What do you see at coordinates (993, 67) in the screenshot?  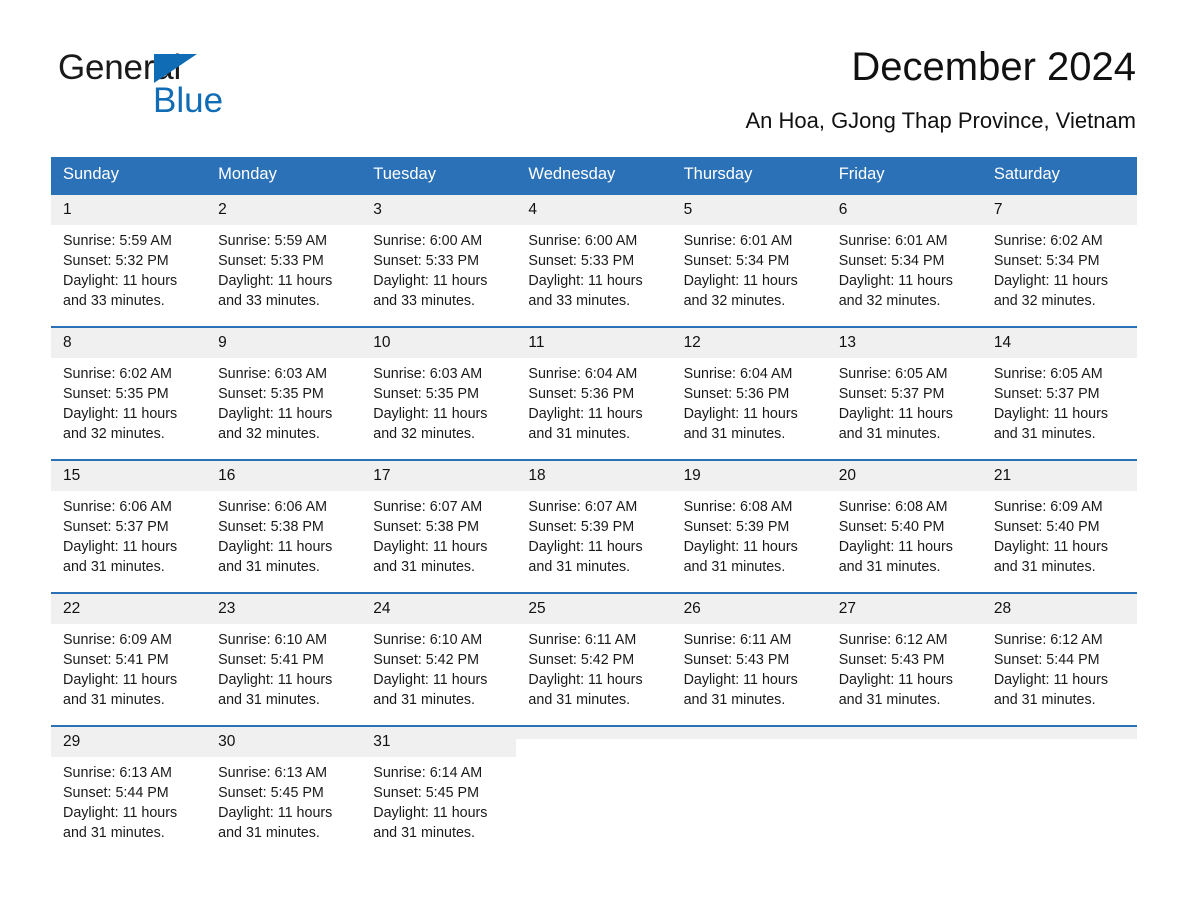 I see `page-title: December 2024` at bounding box center [993, 67].